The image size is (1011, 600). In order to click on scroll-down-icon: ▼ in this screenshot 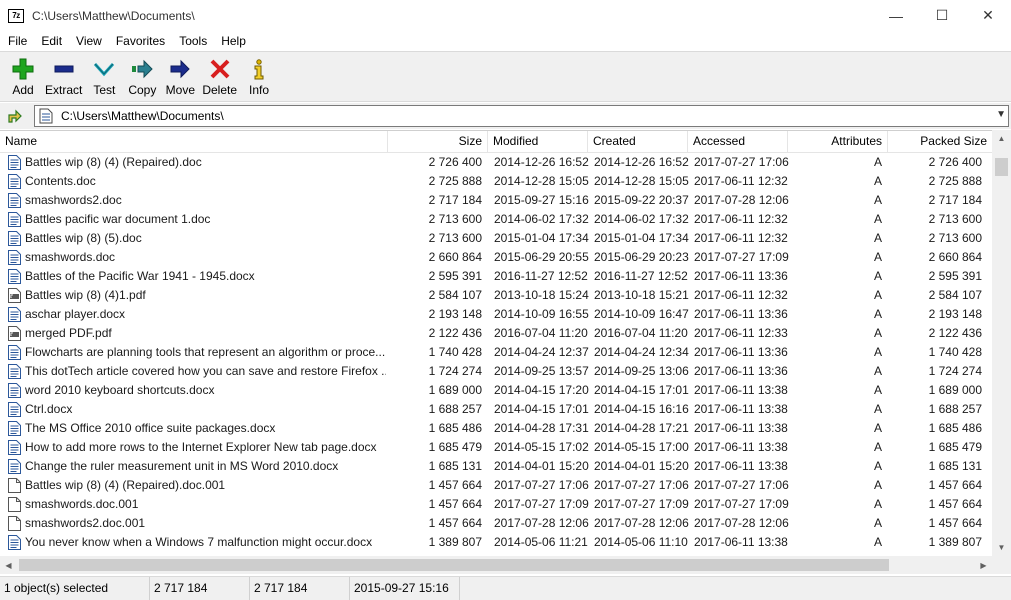, I will do `click(1001, 547)`.